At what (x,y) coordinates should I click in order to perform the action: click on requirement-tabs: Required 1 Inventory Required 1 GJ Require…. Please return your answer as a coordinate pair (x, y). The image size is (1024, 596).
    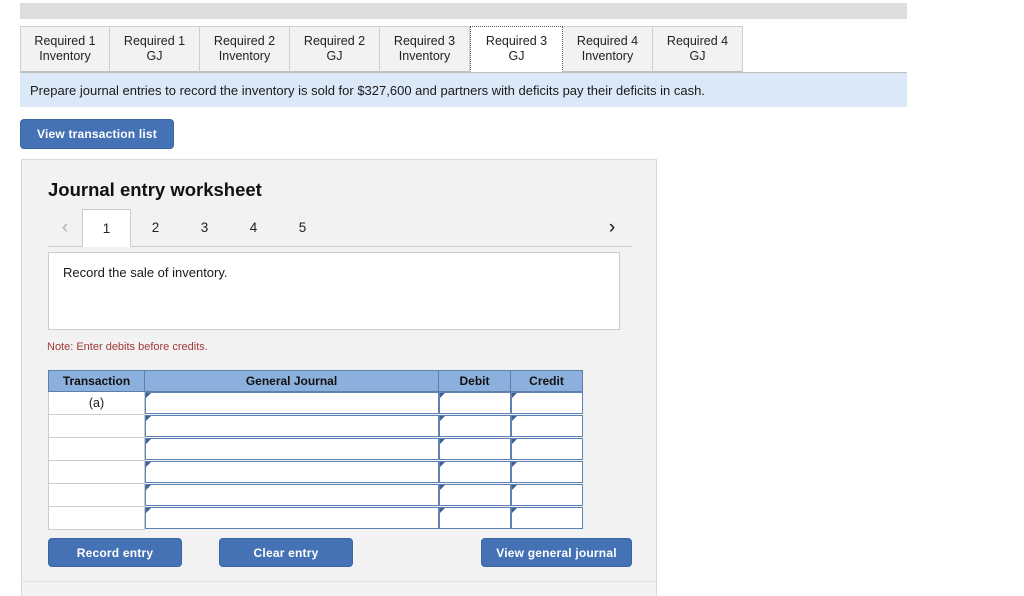
    Looking at the image, I should click on (463, 49).